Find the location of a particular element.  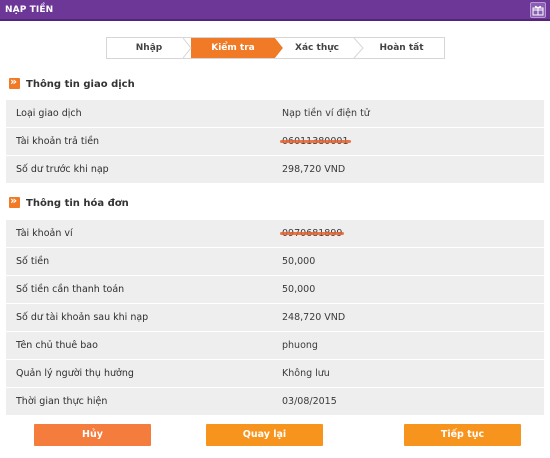

step-nhap: Nhập is located at coordinates (149, 48).